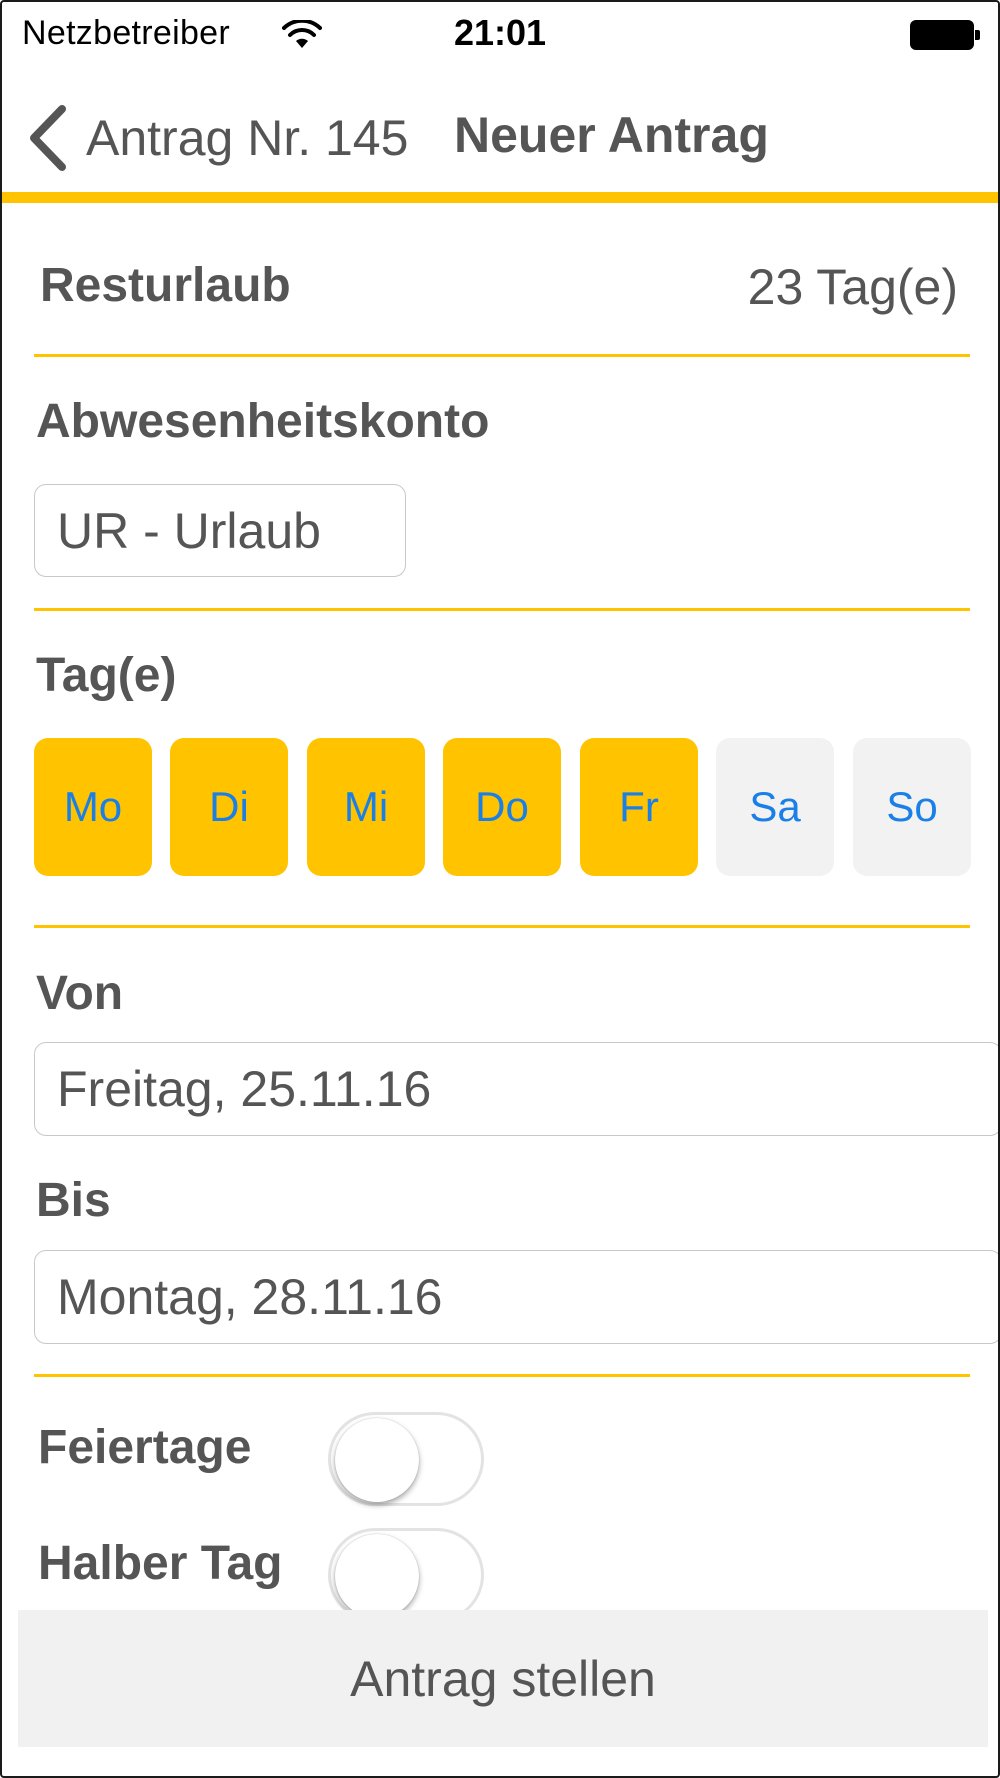  Describe the element at coordinates (516, 1089) in the screenshot. I see `from-date-field: Freitag, 25.11.16` at that location.